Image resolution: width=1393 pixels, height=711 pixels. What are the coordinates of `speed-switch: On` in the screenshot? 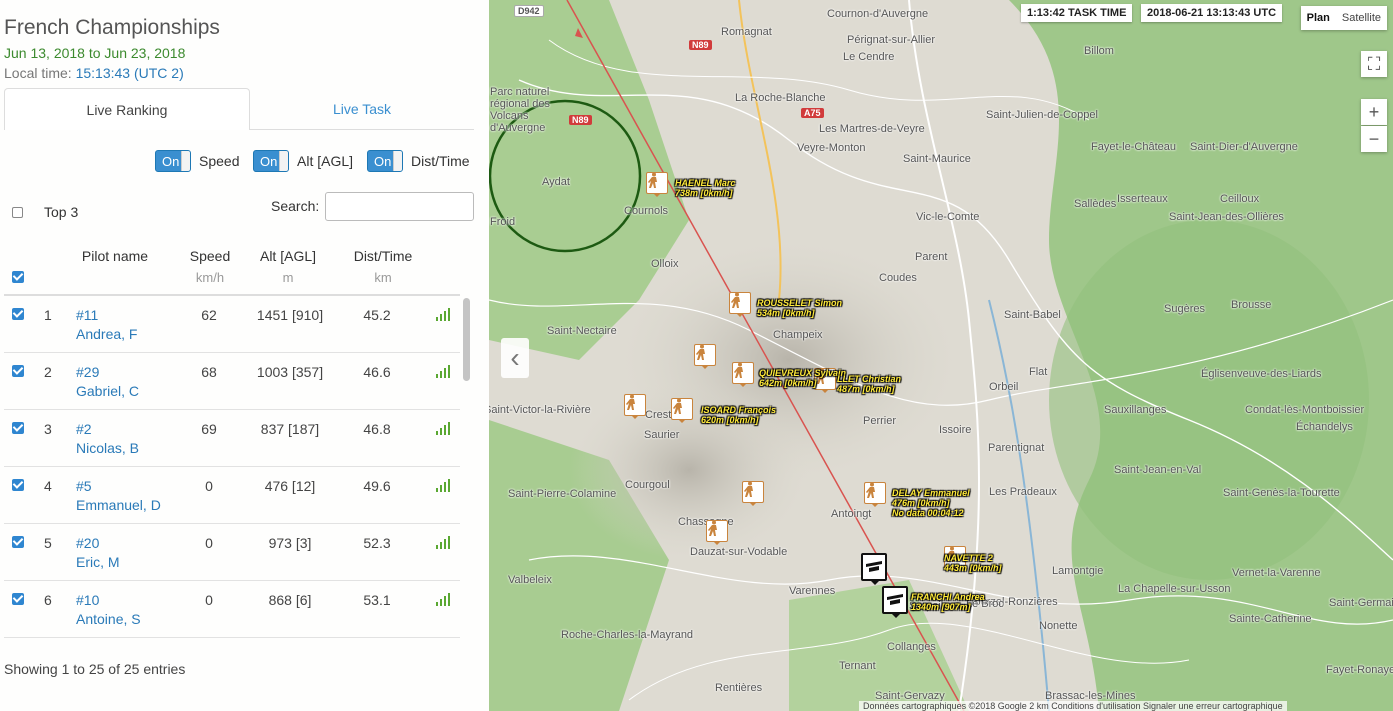 It's located at (173, 161).